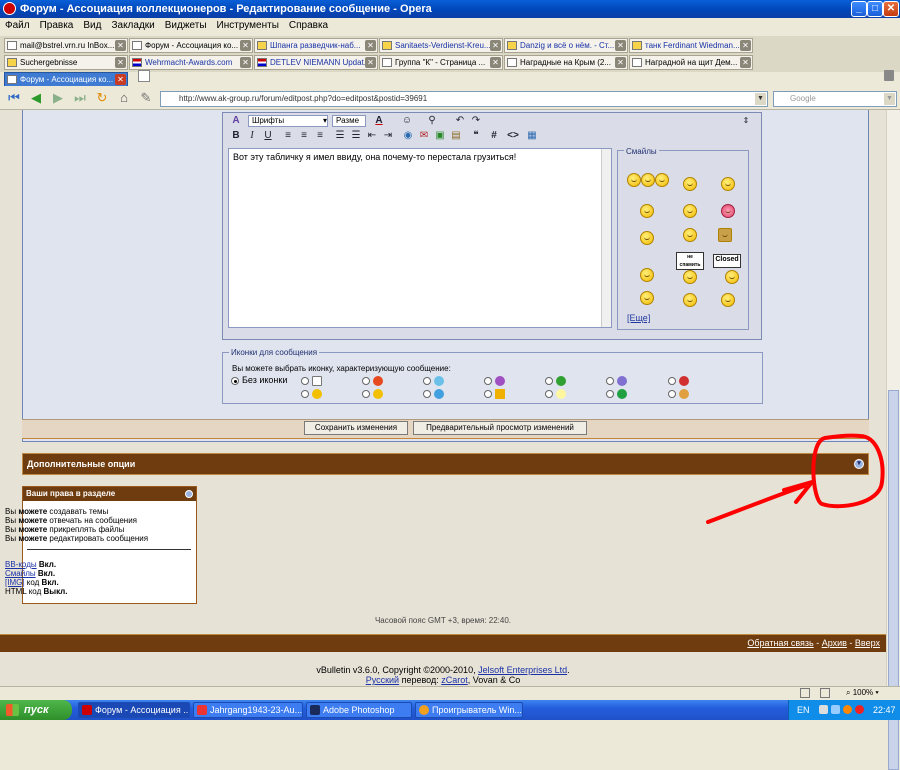  I want to click on tab-shchit: Наградной на щит Дем... ✕, so click(691, 62).